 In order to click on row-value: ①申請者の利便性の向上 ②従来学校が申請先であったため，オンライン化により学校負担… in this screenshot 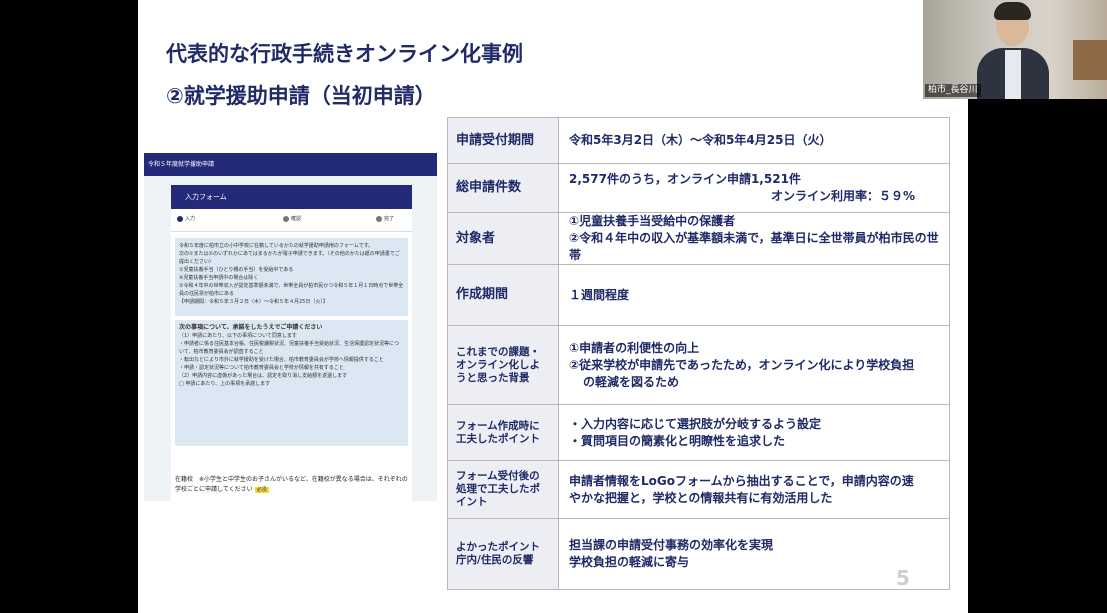, I will do `click(754, 365)`.